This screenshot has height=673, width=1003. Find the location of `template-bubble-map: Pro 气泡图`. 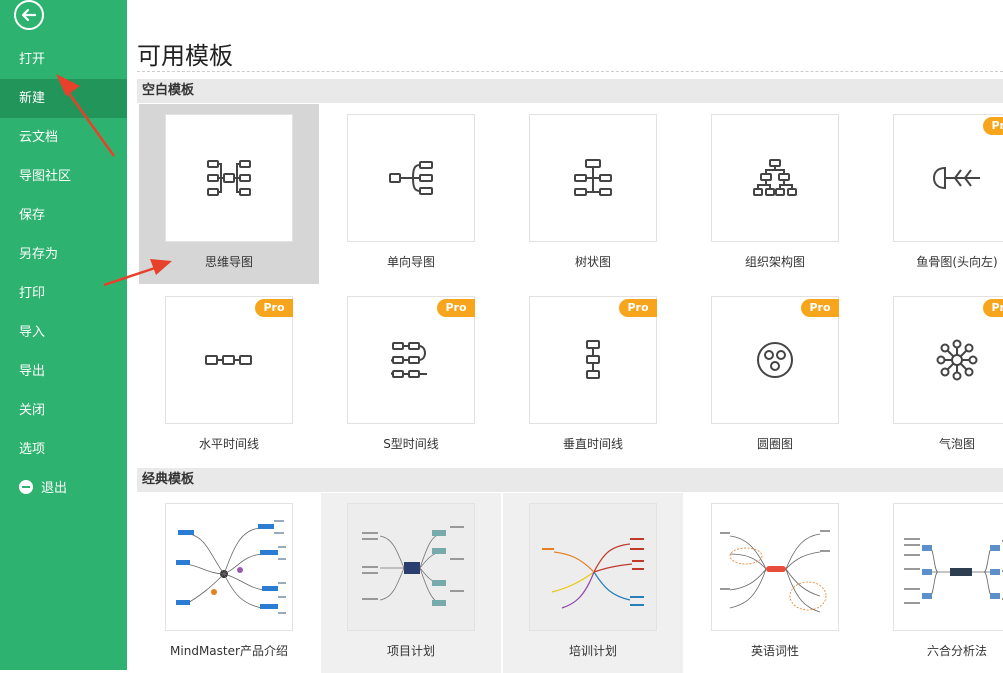

template-bubble-map: Pro 气泡图 is located at coordinates (935, 376).